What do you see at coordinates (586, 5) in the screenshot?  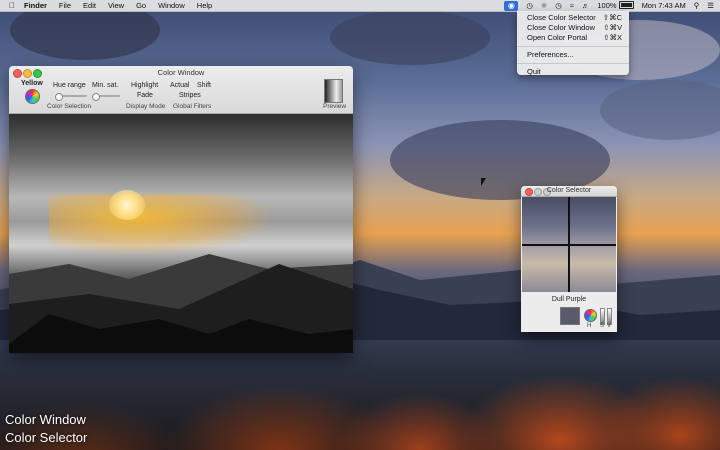 I see `volume-icon: ♬` at bounding box center [586, 5].